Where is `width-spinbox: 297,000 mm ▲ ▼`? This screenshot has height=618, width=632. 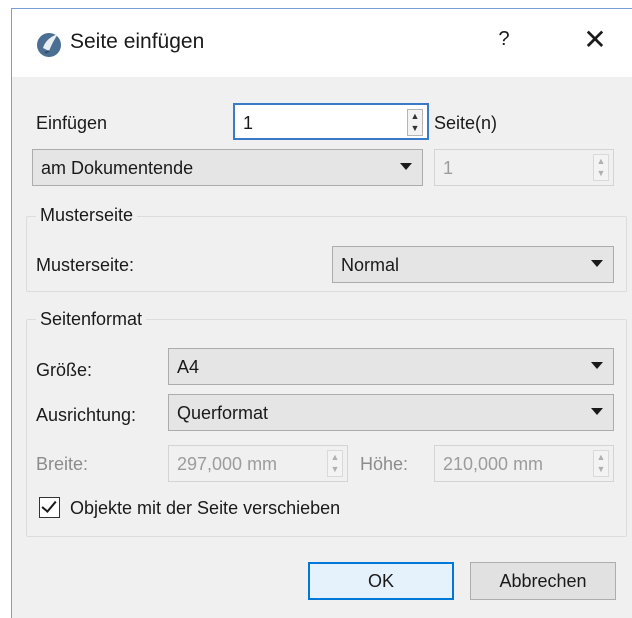
width-spinbox: 297,000 mm ▲ ▼ is located at coordinates (258, 463).